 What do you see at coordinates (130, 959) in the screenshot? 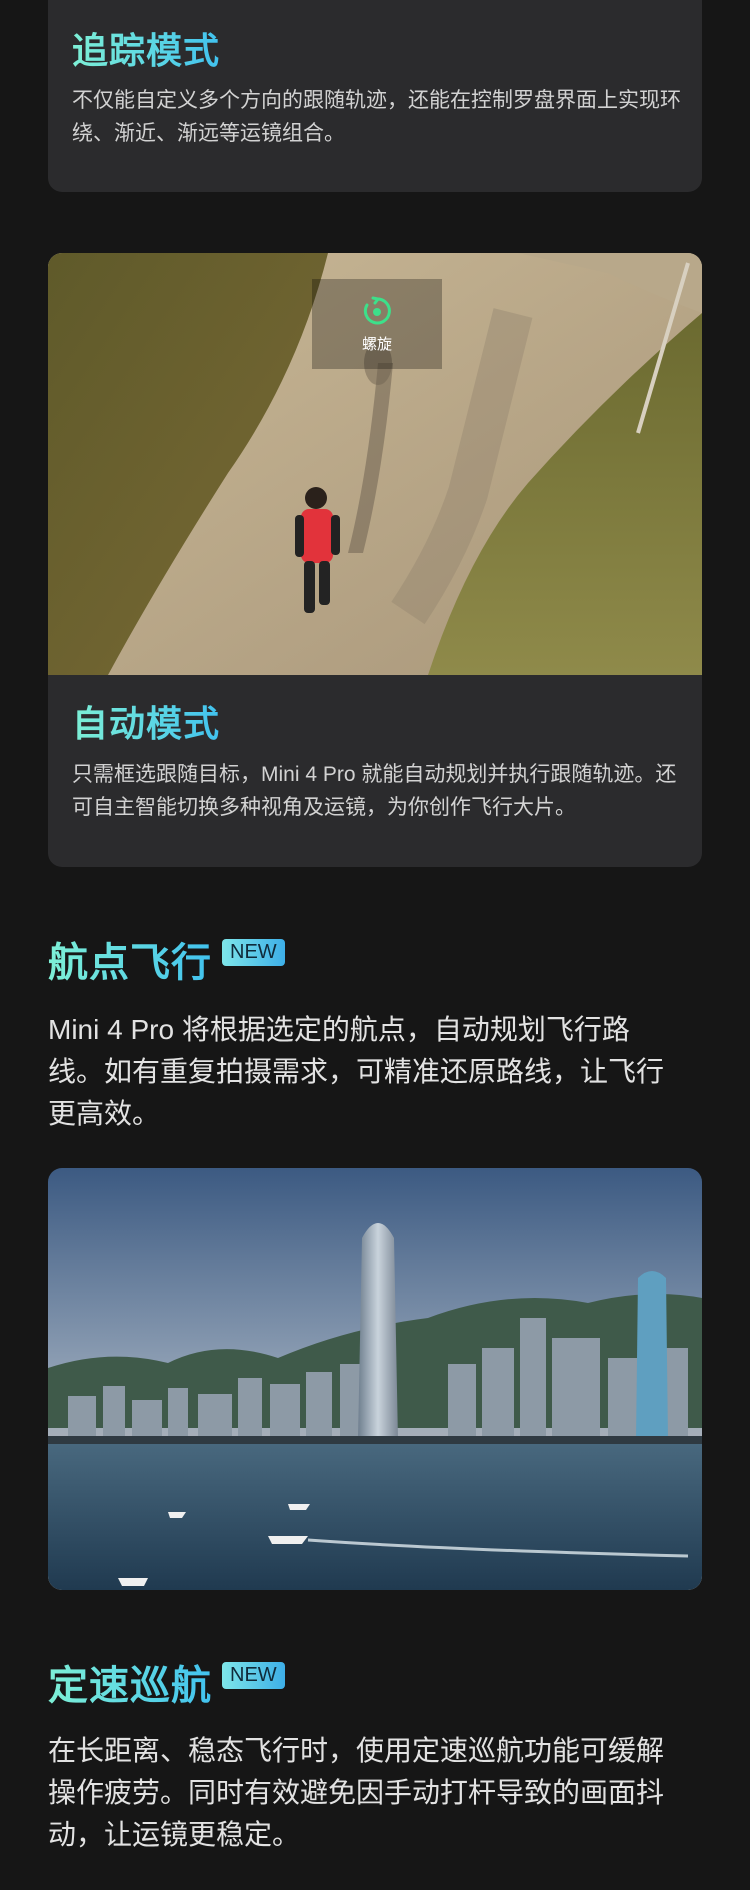
I see `waypoint-title: 航点飞行` at bounding box center [130, 959].